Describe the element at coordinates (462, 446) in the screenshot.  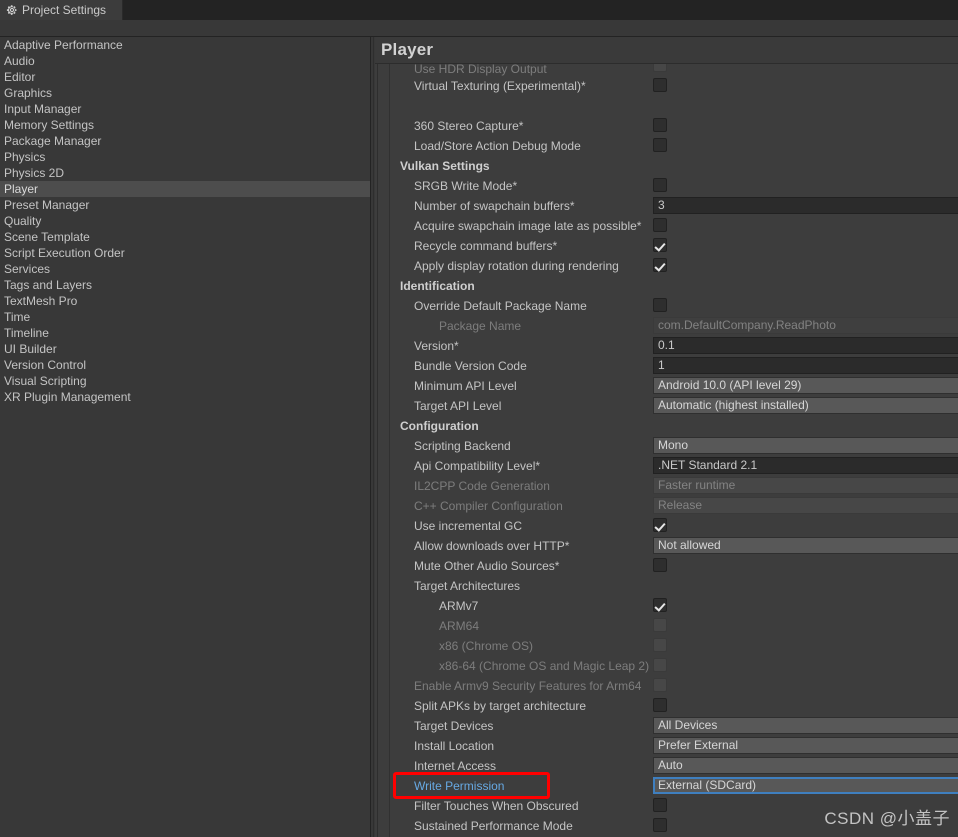
I see `setting-label: Scripting Backend` at that location.